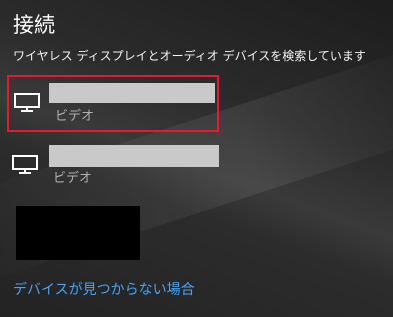 The image size is (393, 317). I want to click on search-status-text: ワイヤレス ディスプレイとオーディオ デバイスを検索しています, so click(189, 56).